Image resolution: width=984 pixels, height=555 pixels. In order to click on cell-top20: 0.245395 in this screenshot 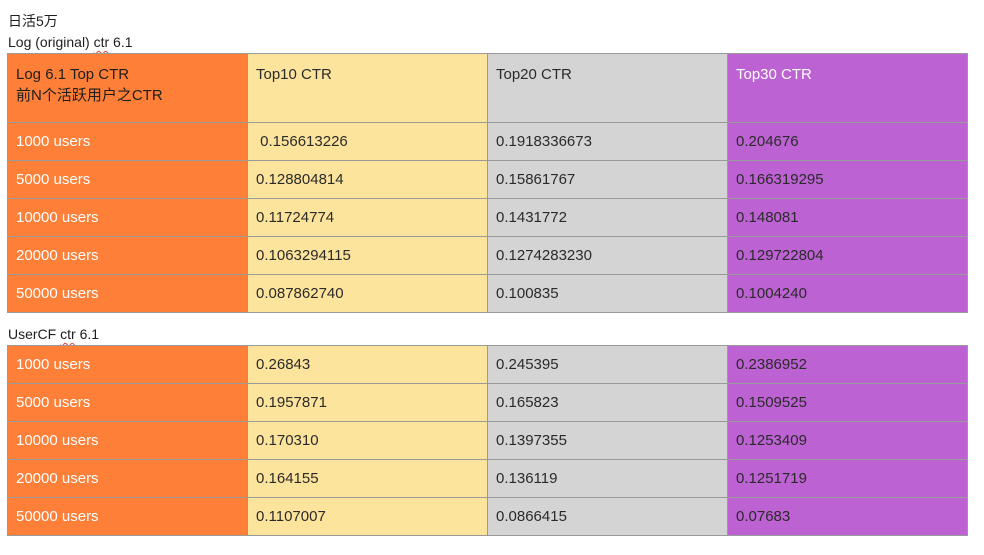, I will do `click(607, 364)`.